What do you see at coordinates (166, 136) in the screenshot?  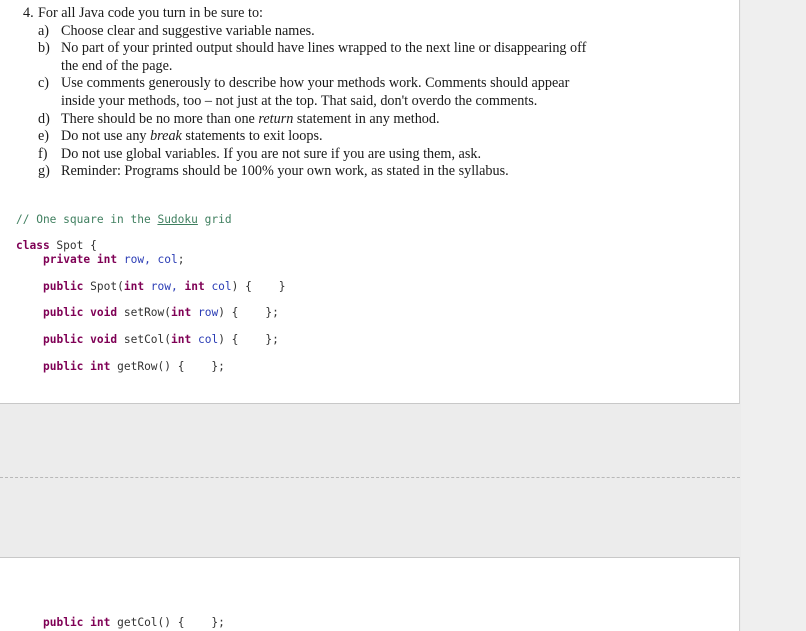 I see `emphasis-word: break` at bounding box center [166, 136].